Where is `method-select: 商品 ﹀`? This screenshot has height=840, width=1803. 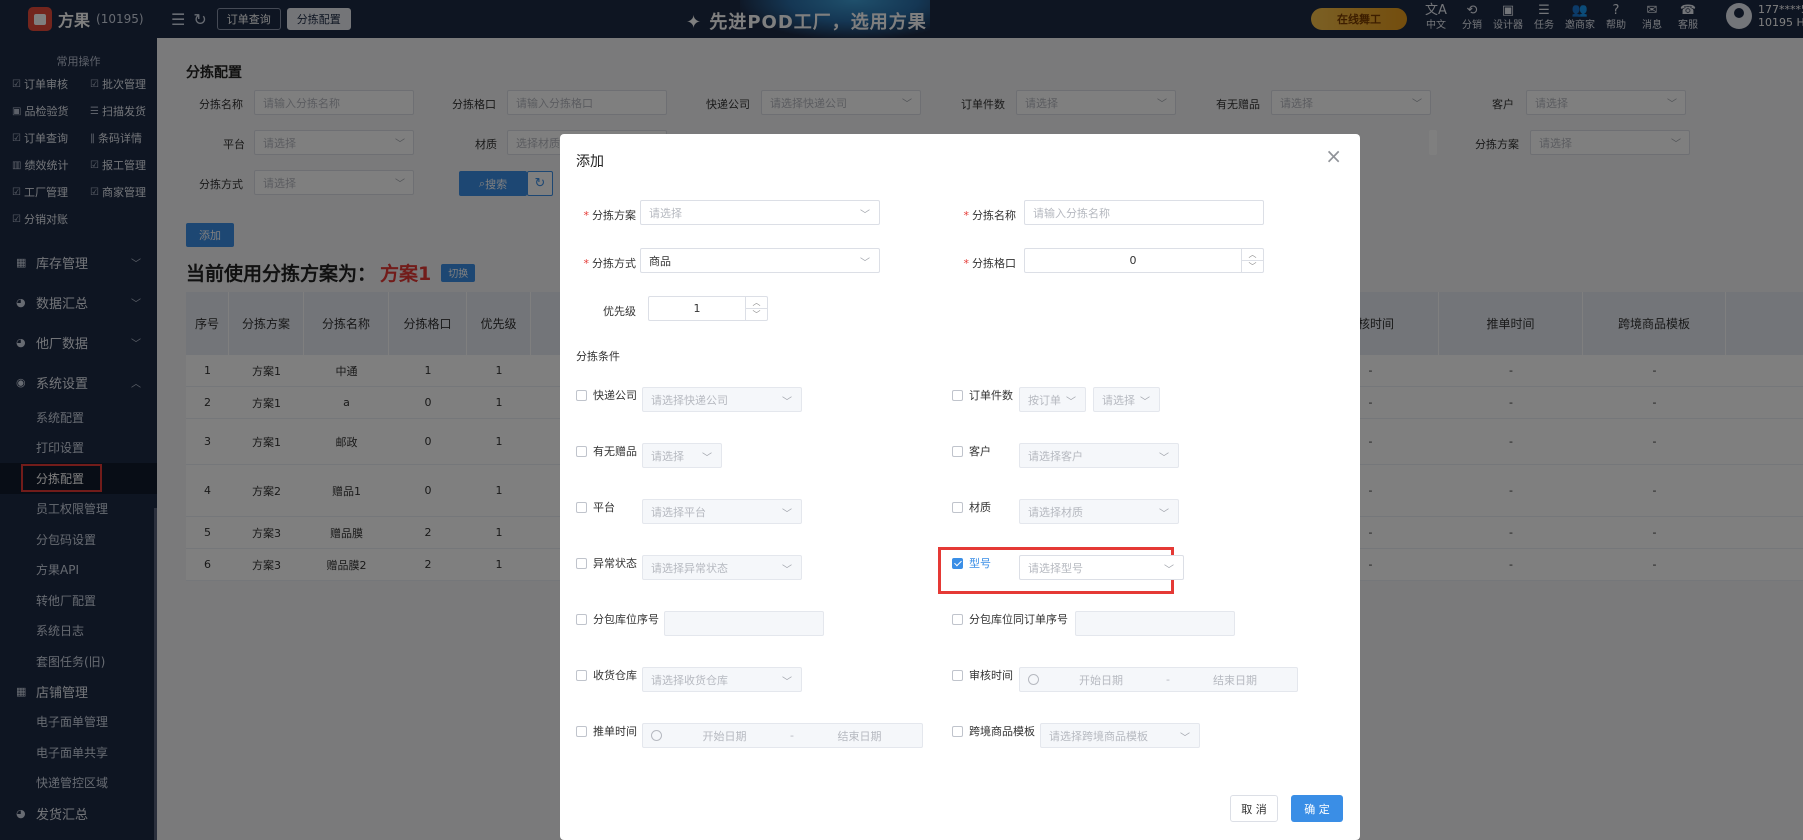
method-select: 商品 ﹀ is located at coordinates (760, 260).